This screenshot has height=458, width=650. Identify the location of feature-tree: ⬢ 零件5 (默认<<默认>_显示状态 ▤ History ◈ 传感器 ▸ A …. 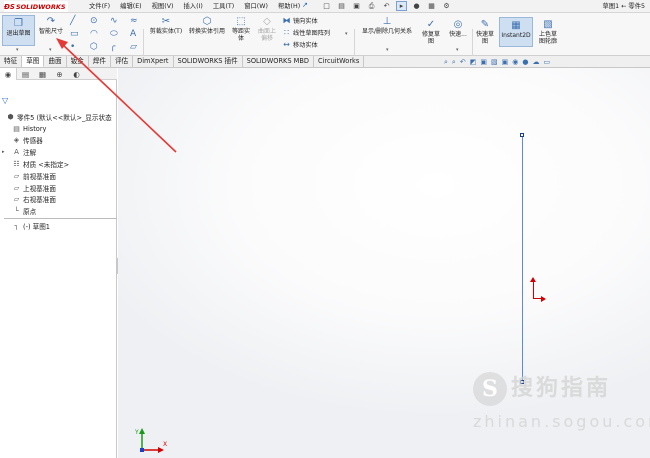
(58, 171).